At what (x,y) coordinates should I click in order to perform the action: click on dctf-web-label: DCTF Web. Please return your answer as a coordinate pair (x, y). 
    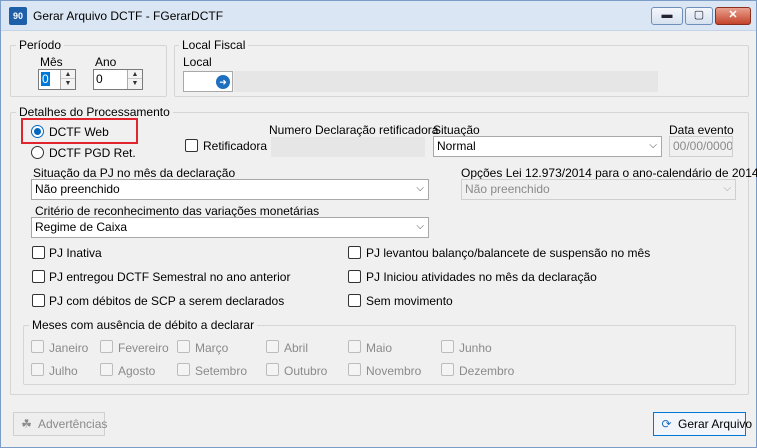
    Looking at the image, I should click on (79, 132).